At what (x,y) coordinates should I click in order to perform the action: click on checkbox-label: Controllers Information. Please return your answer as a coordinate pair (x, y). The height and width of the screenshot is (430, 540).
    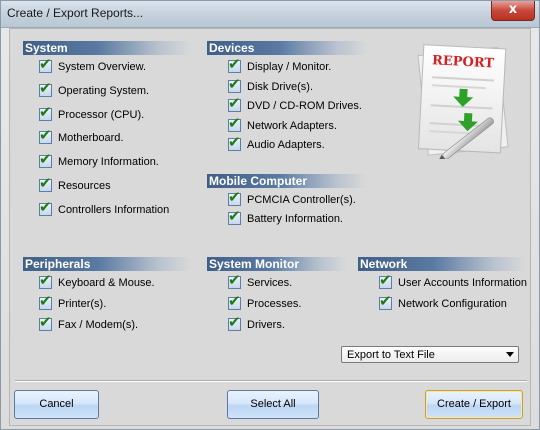
    Looking at the image, I should click on (114, 210).